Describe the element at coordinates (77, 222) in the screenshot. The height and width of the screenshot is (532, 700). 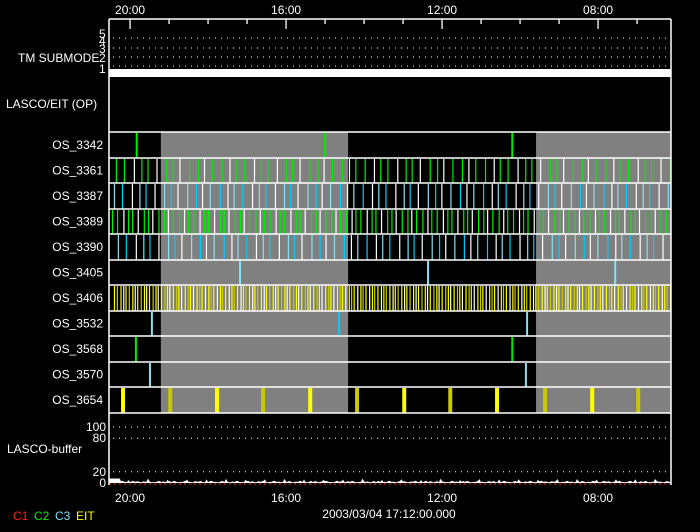
I see `row-label: OS_3389` at that location.